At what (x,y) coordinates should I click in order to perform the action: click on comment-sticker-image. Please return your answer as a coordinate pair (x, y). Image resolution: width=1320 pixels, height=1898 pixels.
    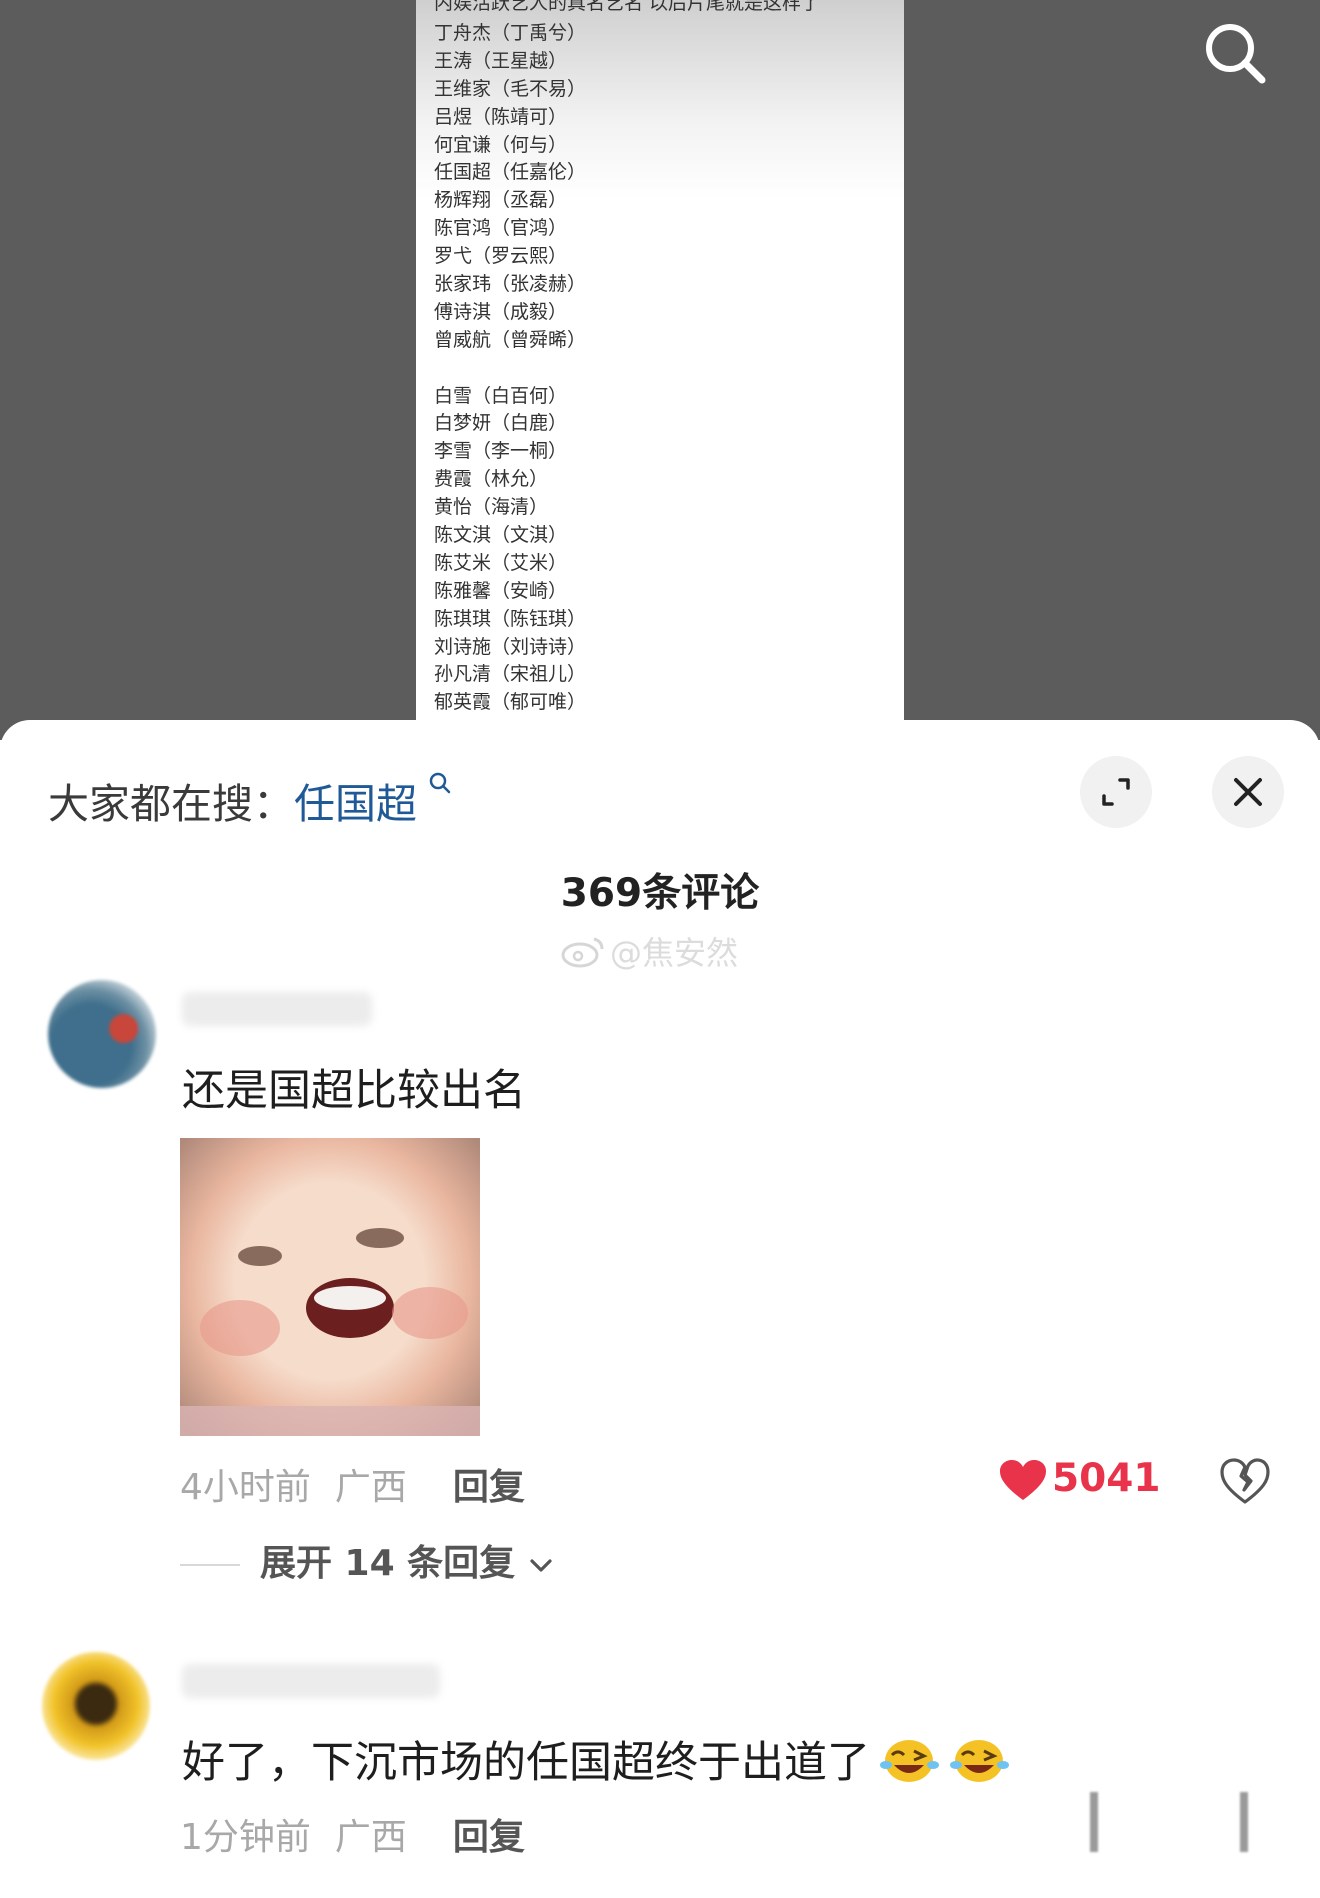
    Looking at the image, I should click on (330, 1287).